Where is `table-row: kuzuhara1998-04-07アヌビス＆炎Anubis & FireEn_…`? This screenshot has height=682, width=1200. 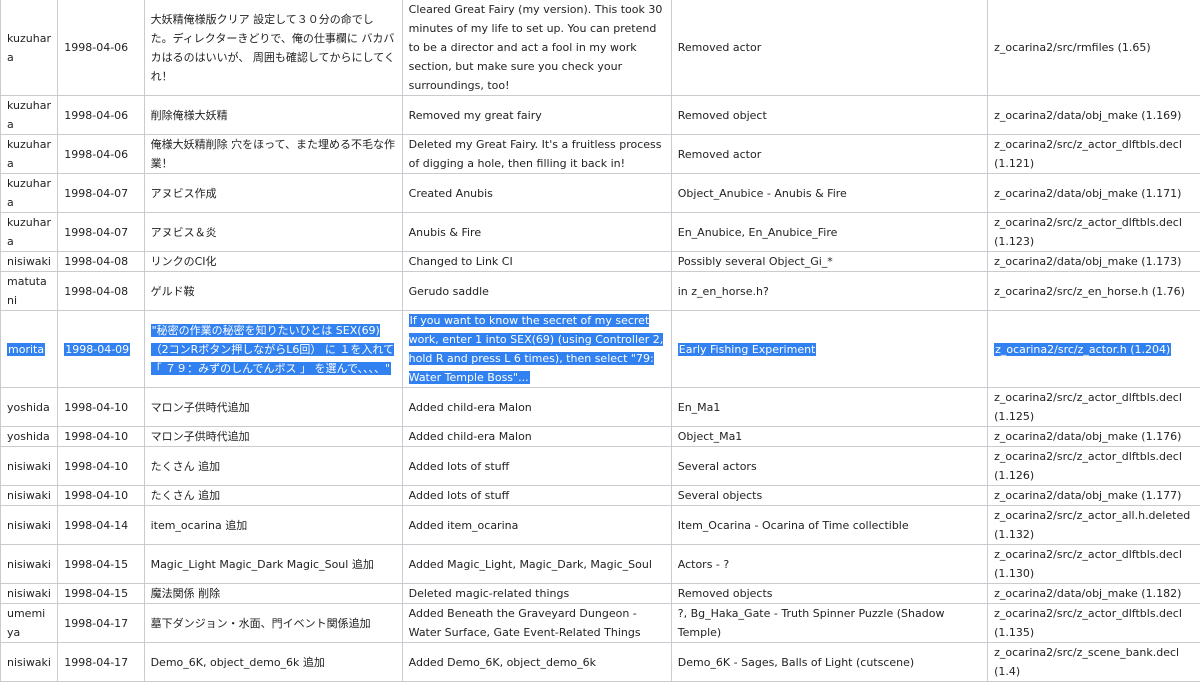 table-row: kuzuhara1998-04-07アヌビス＆炎Anubis & FireEn_… is located at coordinates (600, 232).